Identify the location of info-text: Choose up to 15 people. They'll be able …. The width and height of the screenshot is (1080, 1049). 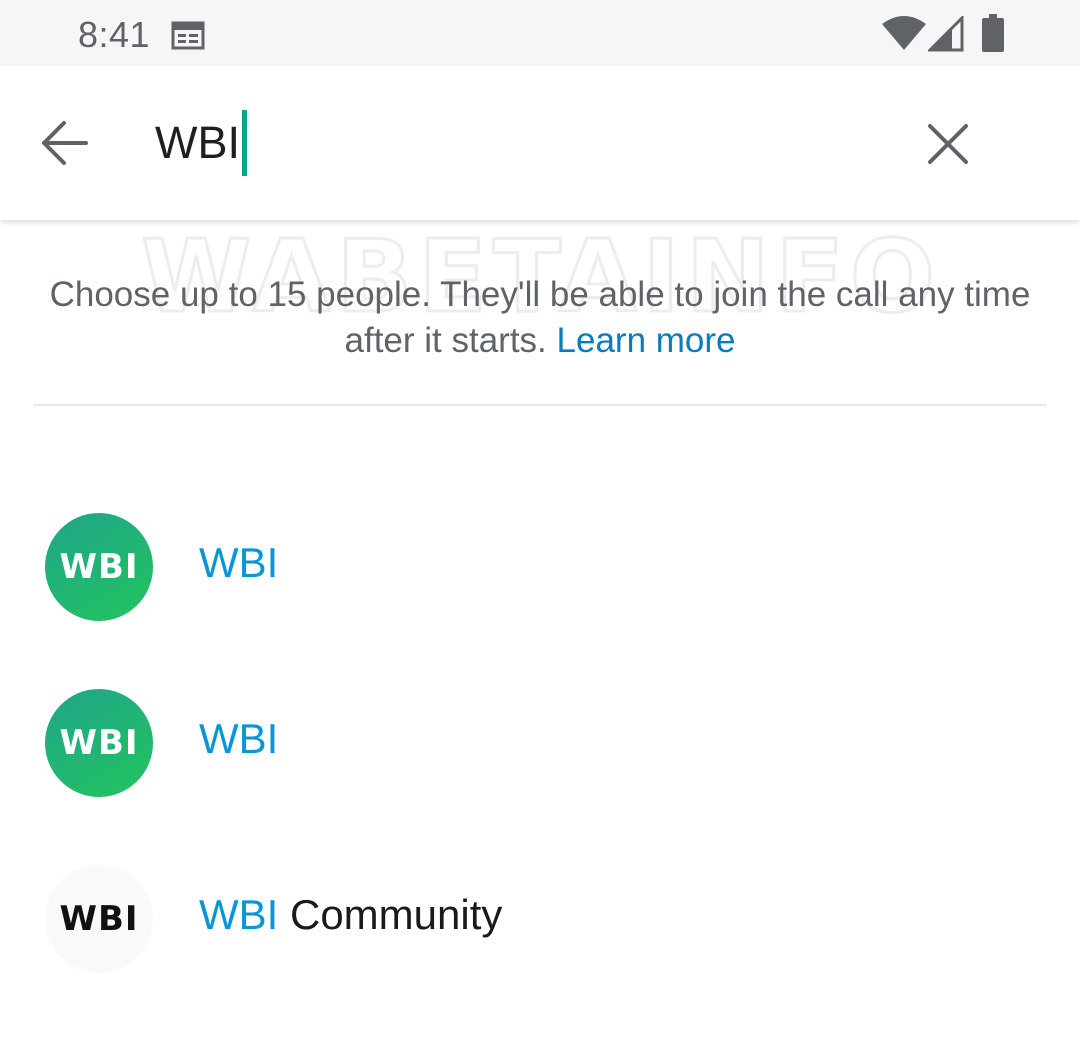
(540, 318).